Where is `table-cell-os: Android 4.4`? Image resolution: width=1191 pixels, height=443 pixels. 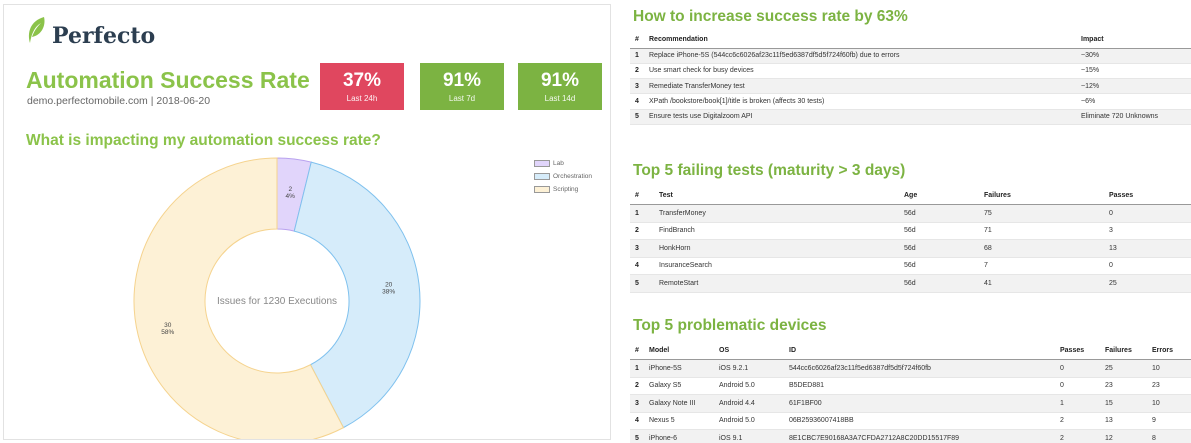 table-cell-os: Android 4.4 is located at coordinates (737, 403).